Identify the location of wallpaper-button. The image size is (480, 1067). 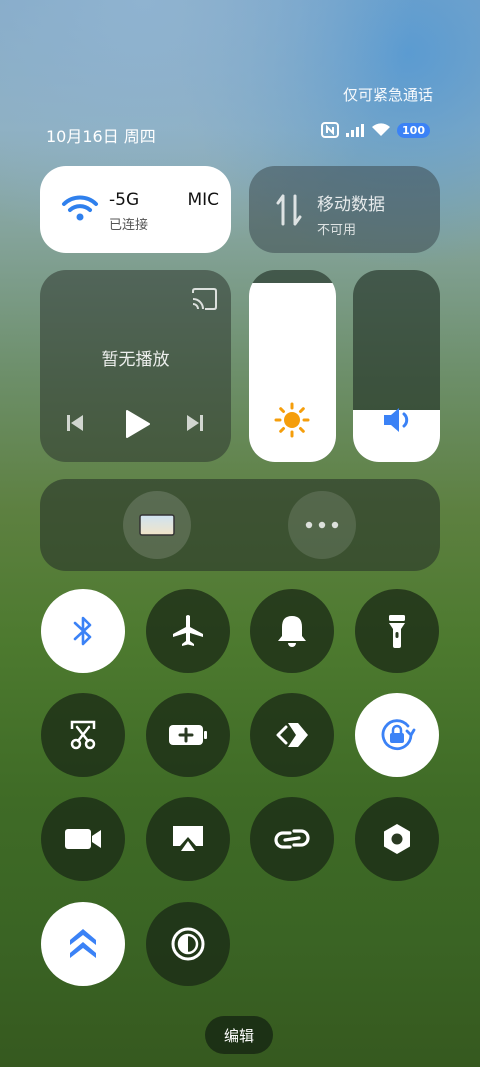
(157, 525).